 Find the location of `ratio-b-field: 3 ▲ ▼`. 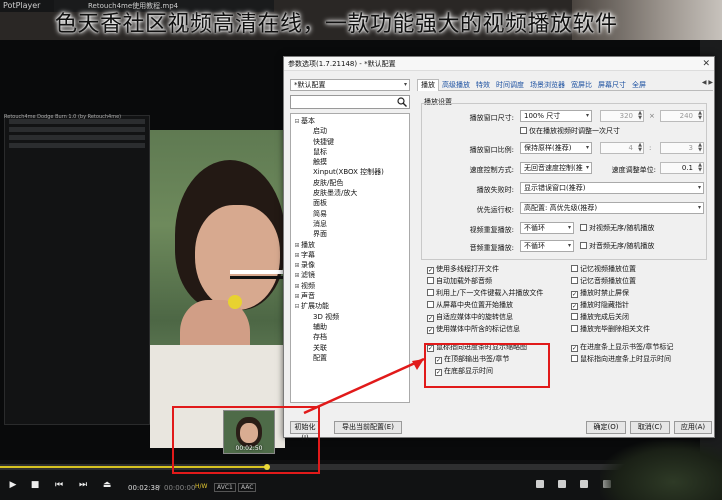

ratio-b-field: 3 ▲ ▼ is located at coordinates (682, 148).